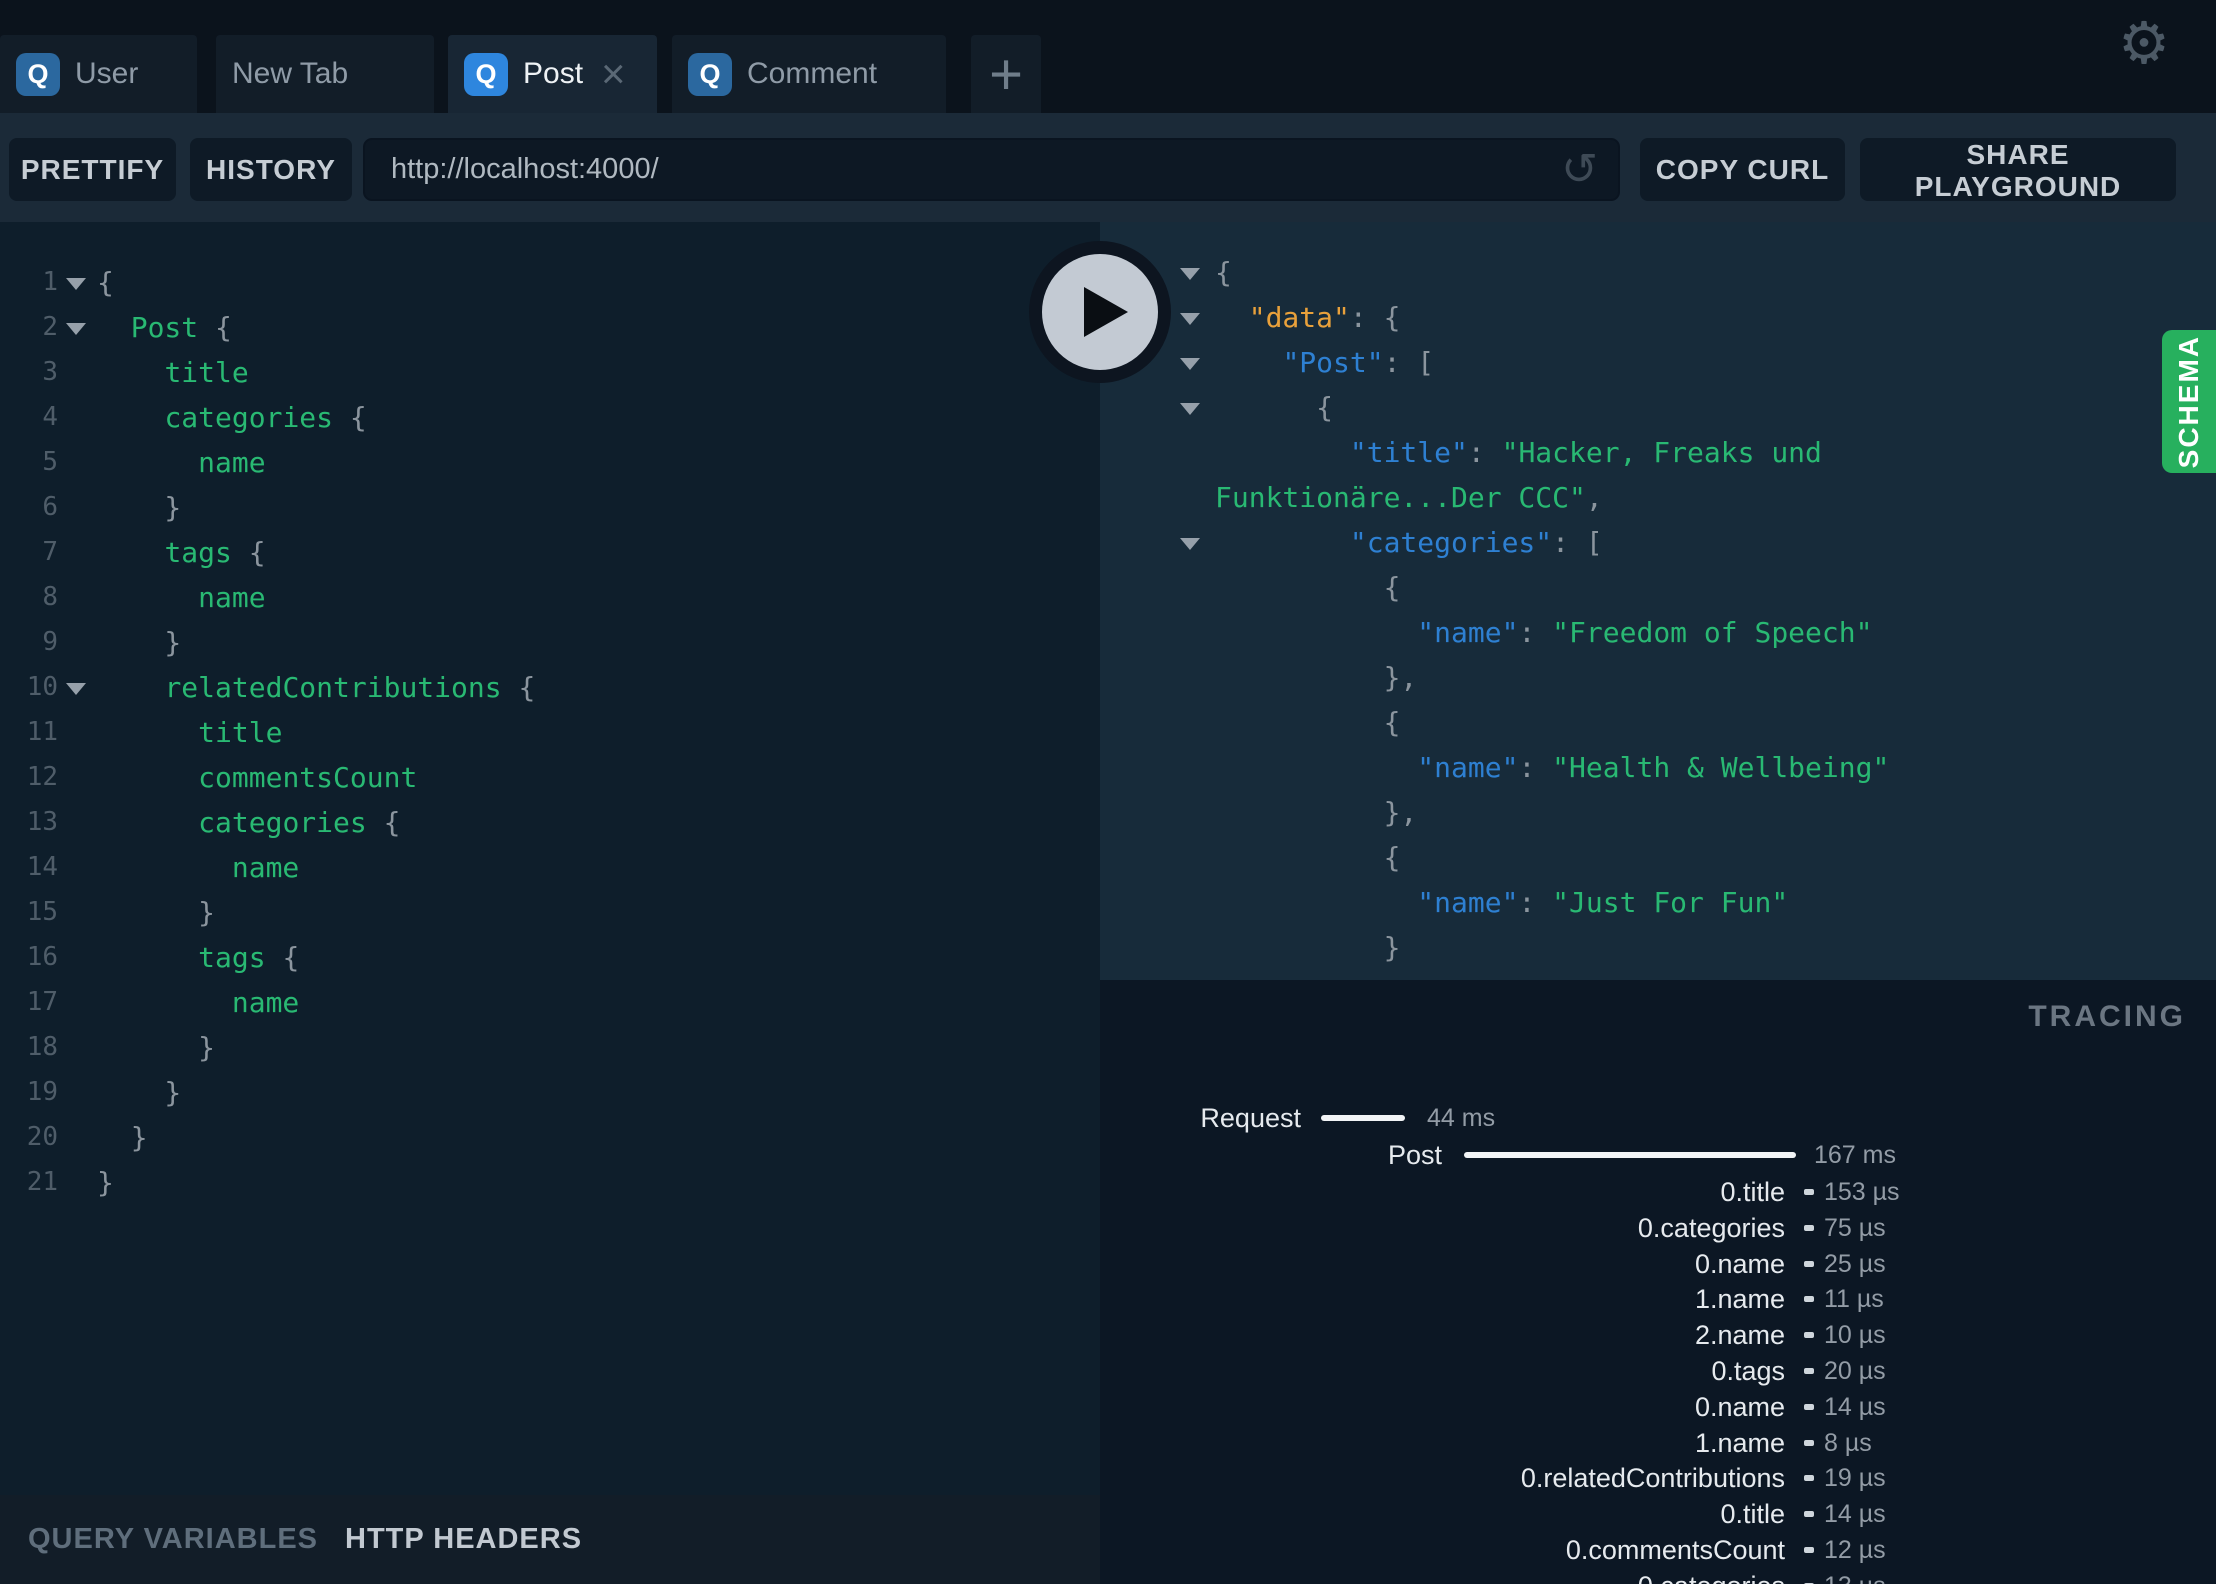 The height and width of the screenshot is (1584, 2216). I want to click on query-code-line: 3 title, so click(550, 372).